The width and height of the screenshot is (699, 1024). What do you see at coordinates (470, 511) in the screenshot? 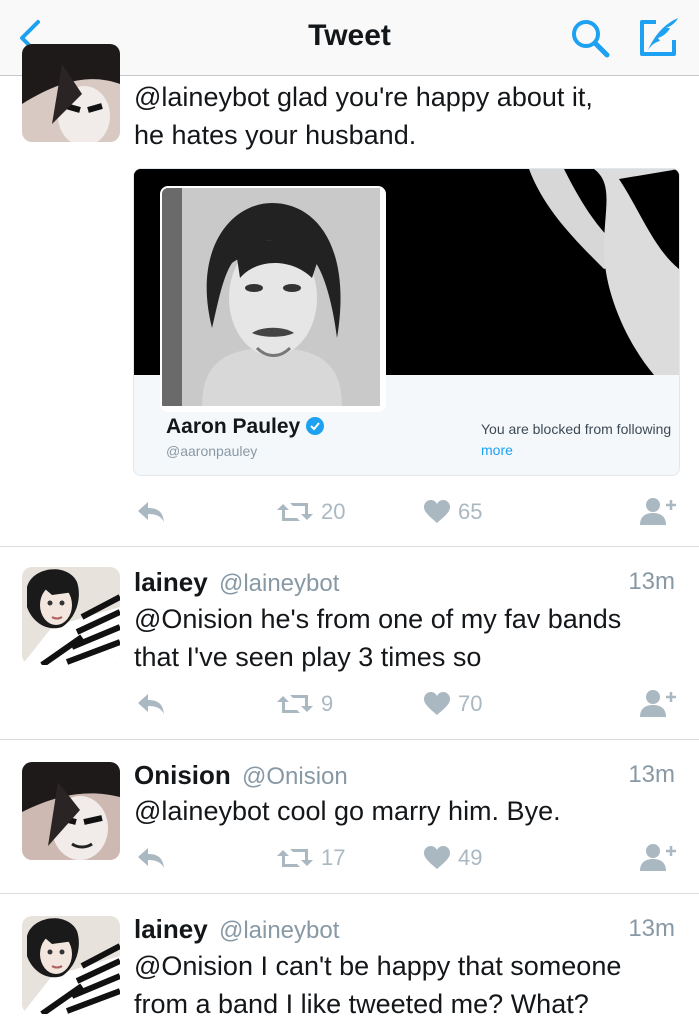
I see `like-count: 65` at bounding box center [470, 511].